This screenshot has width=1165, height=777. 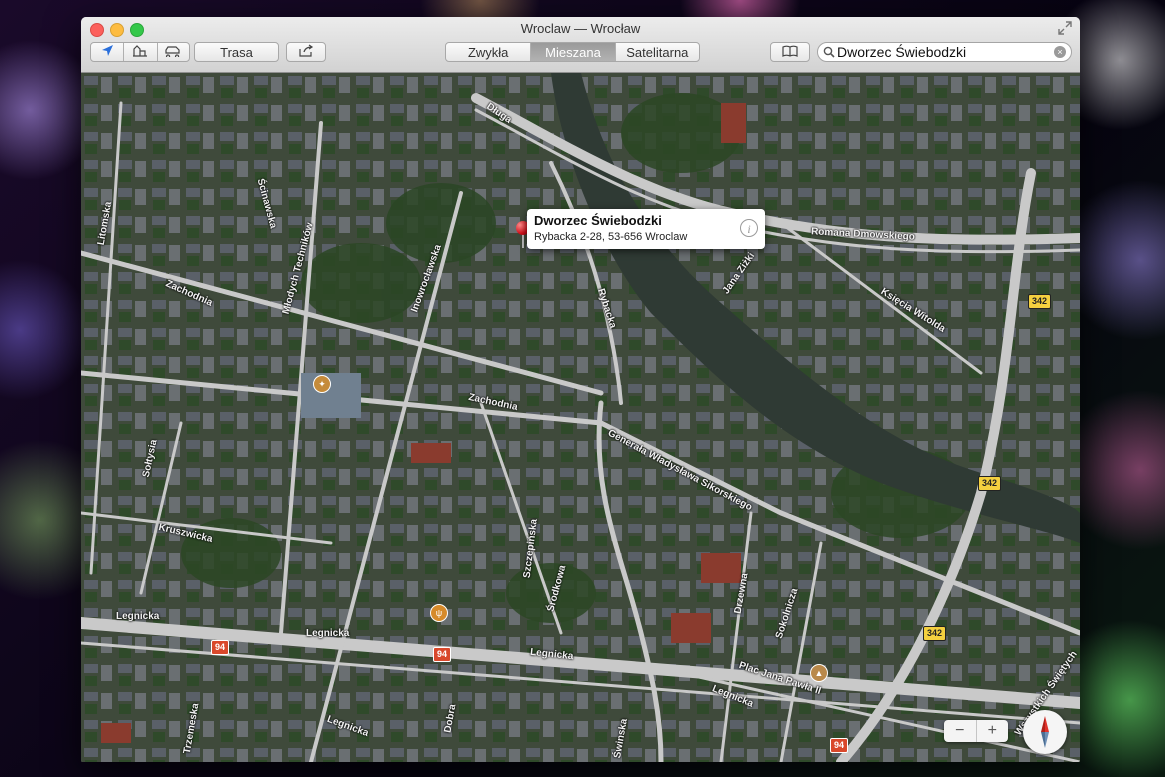 I want to click on restaurant-poi-icon: ψ, so click(x=439, y=613).